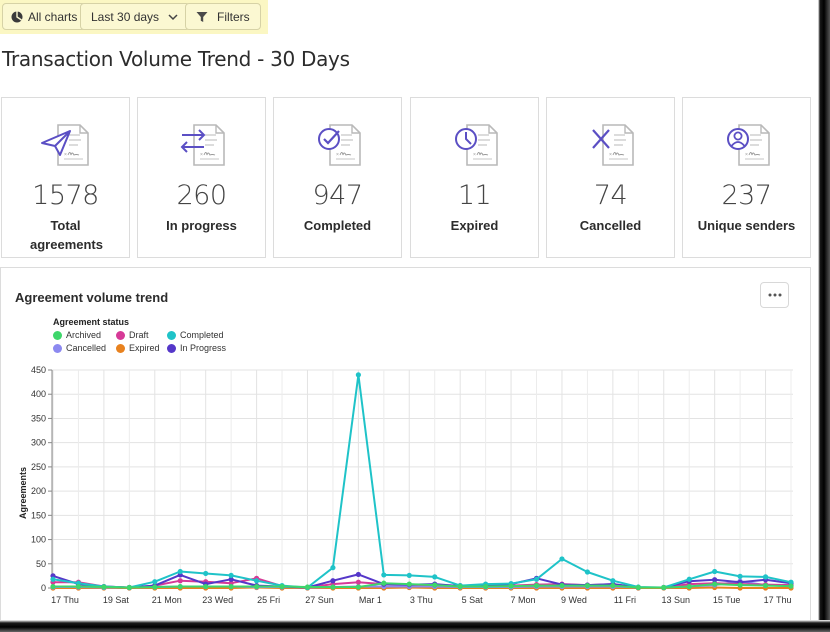  What do you see at coordinates (41, 564) in the screenshot?
I see `y-tick-label: 50` at bounding box center [41, 564].